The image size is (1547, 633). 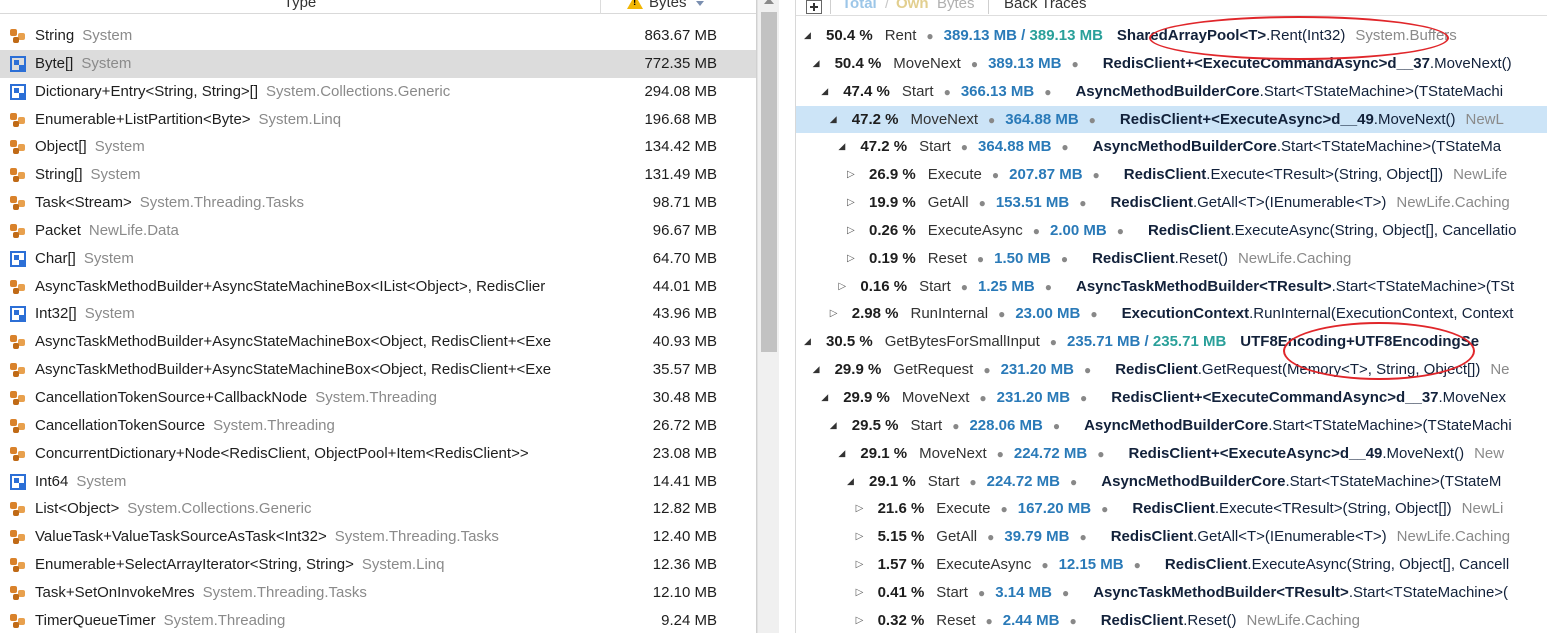 I want to click on trace-signature: .Rent(Int32), so click(x=1306, y=35).